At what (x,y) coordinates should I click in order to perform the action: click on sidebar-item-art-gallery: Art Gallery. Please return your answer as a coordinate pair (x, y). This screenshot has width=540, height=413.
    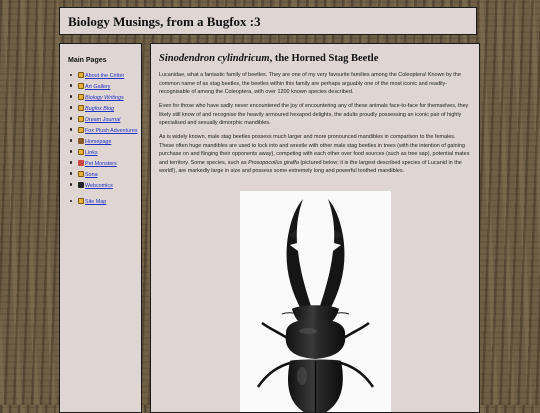
    Looking at the image, I should click on (103, 86).